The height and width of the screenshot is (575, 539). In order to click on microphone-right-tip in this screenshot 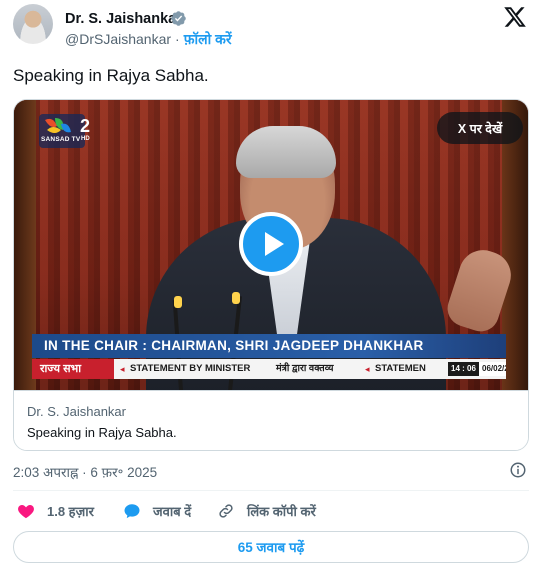, I will do `click(236, 298)`.